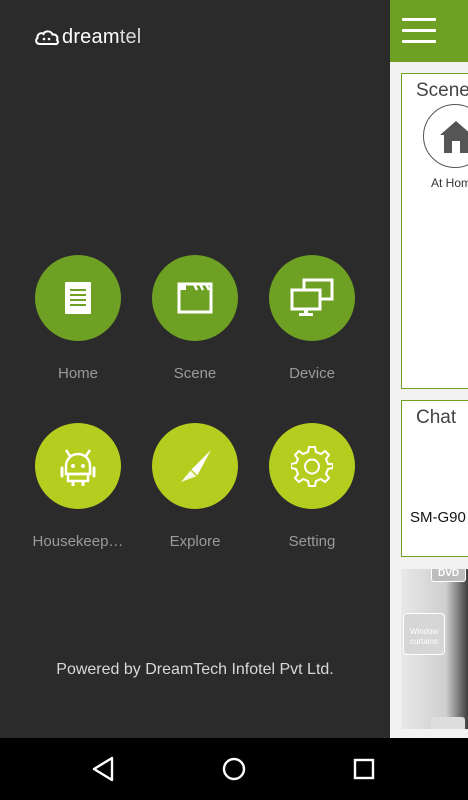 Image resolution: width=468 pixels, height=800 pixels. Describe the element at coordinates (104, 769) in the screenshot. I see `back-icon` at that location.